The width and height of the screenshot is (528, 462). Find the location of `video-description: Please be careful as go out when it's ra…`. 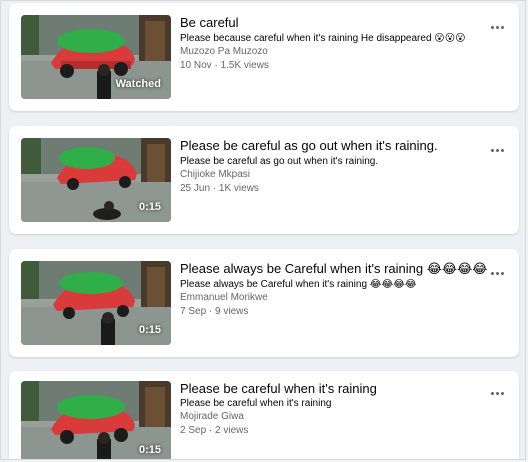

video-description: Please be careful as go out when it's ra… is located at coordinates (279, 161).